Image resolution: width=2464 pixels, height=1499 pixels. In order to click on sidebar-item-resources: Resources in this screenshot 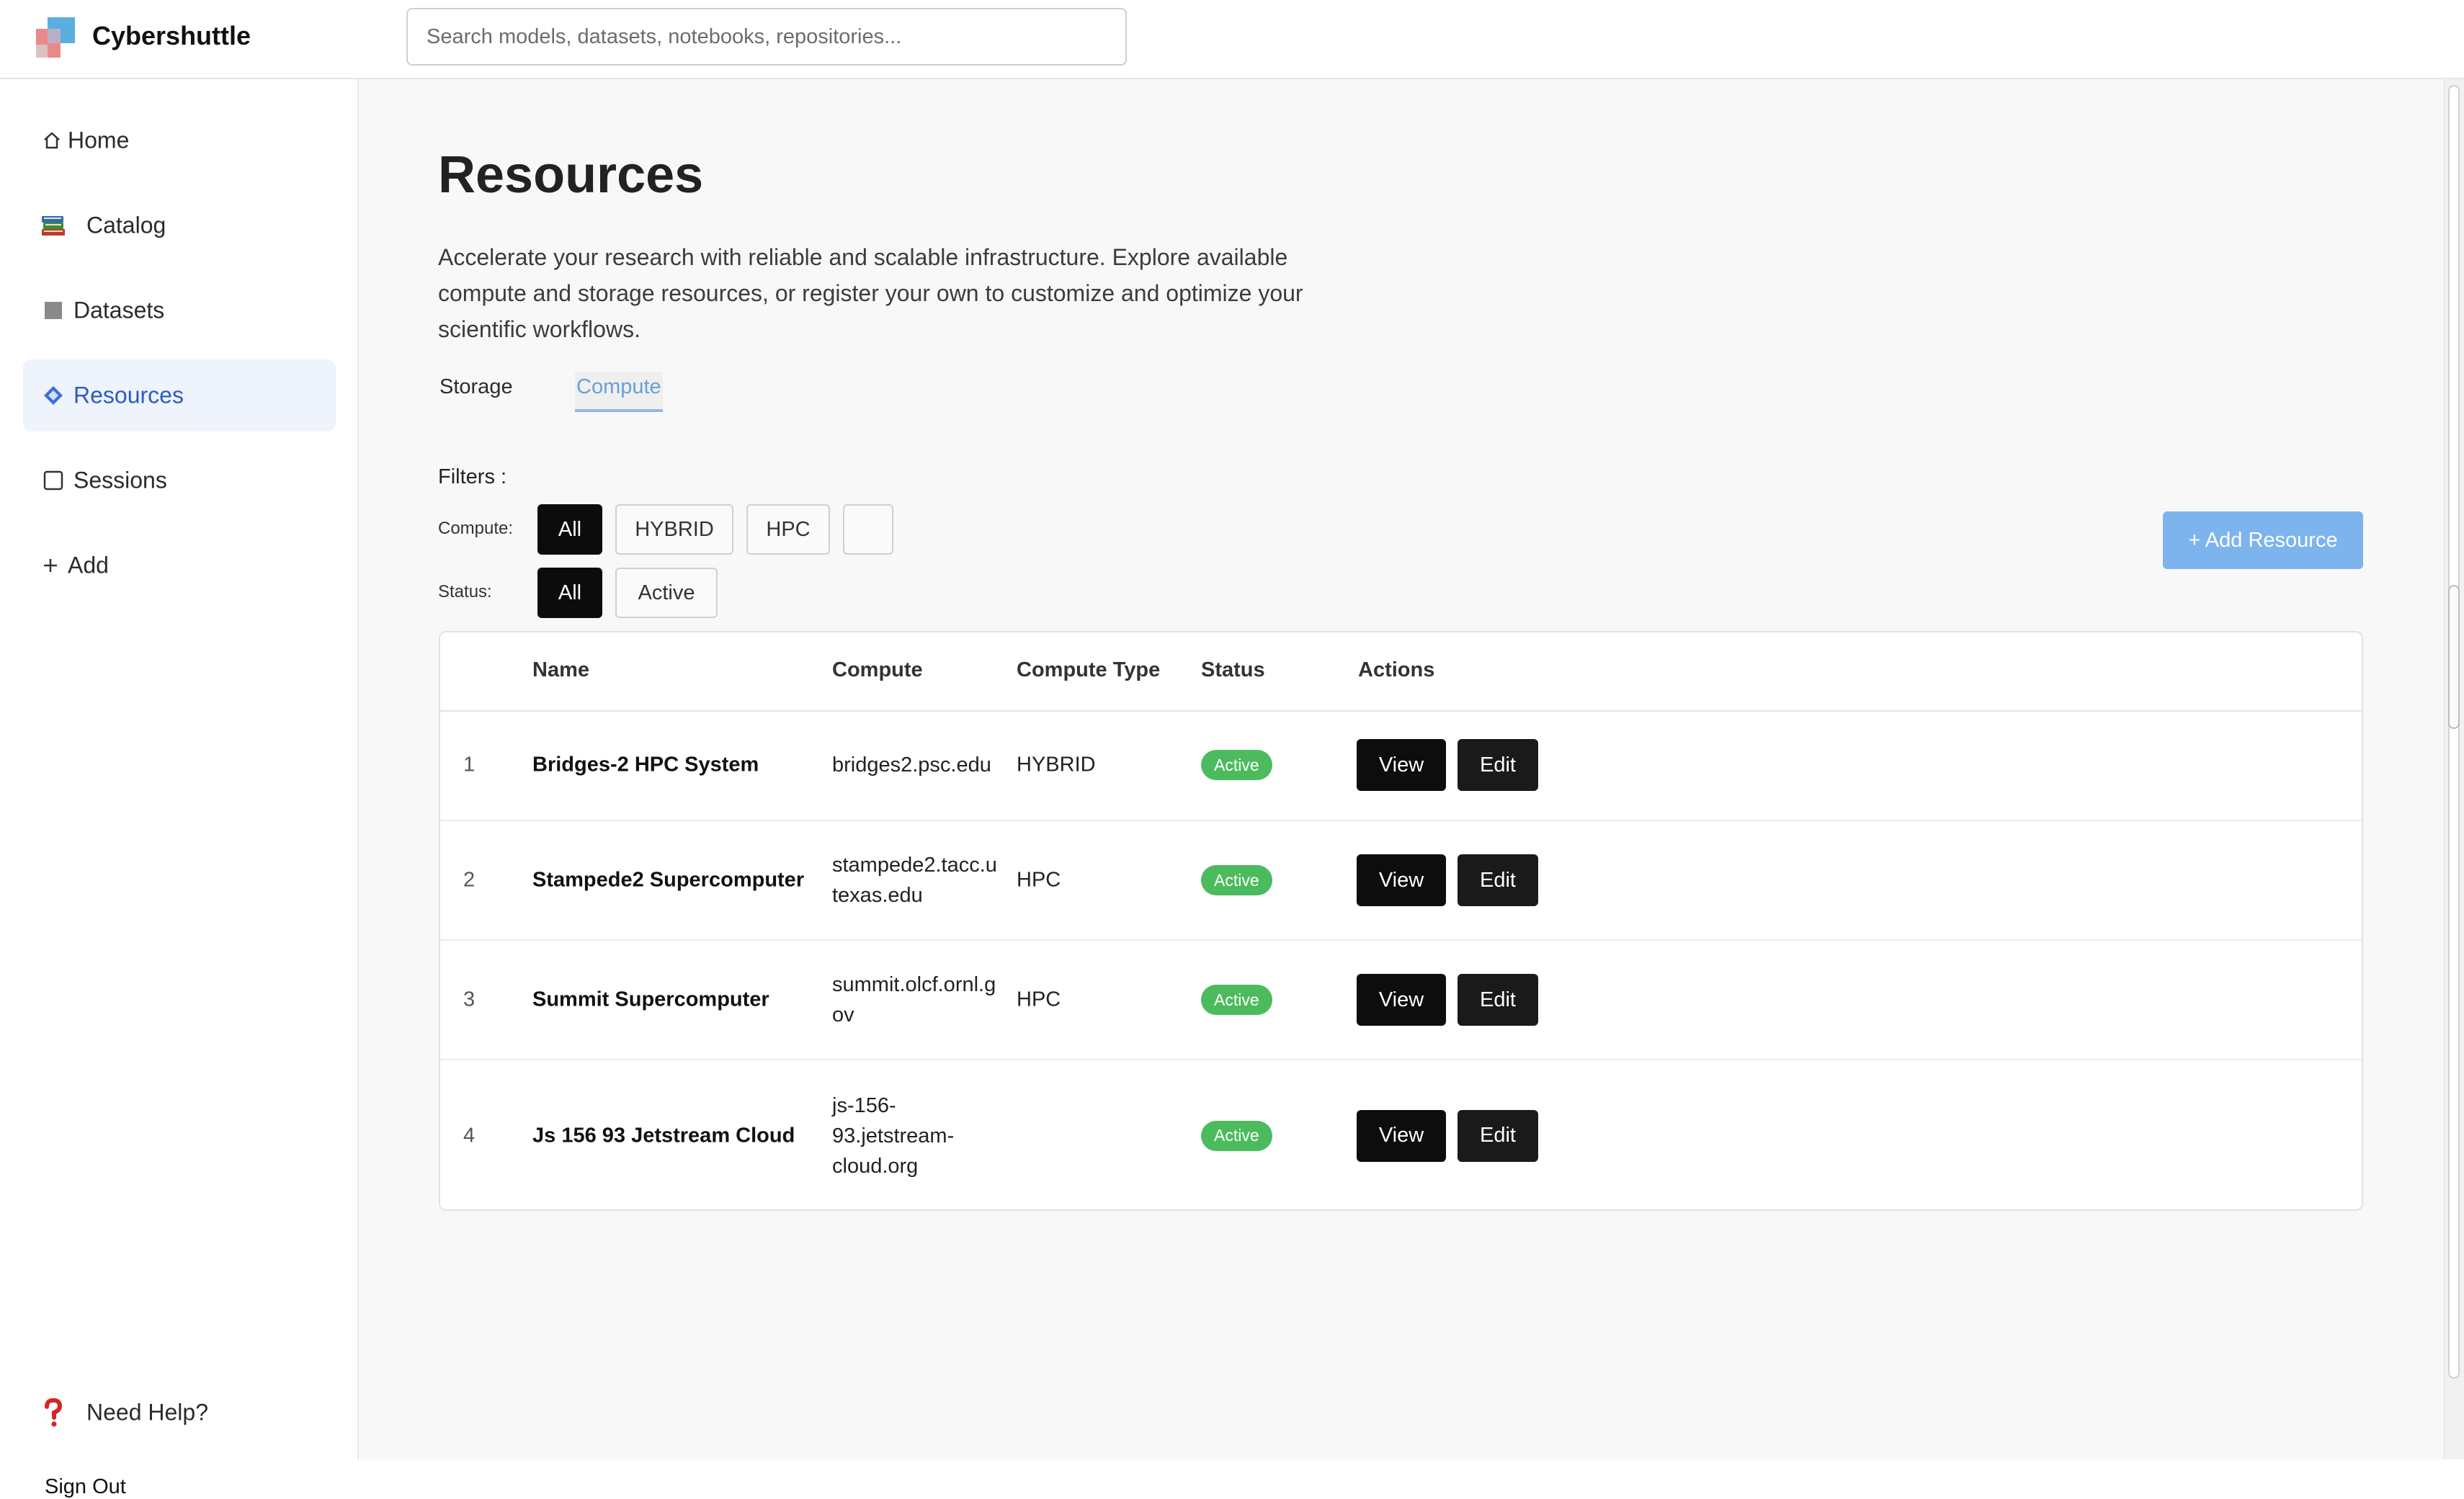, I will do `click(179, 395)`.